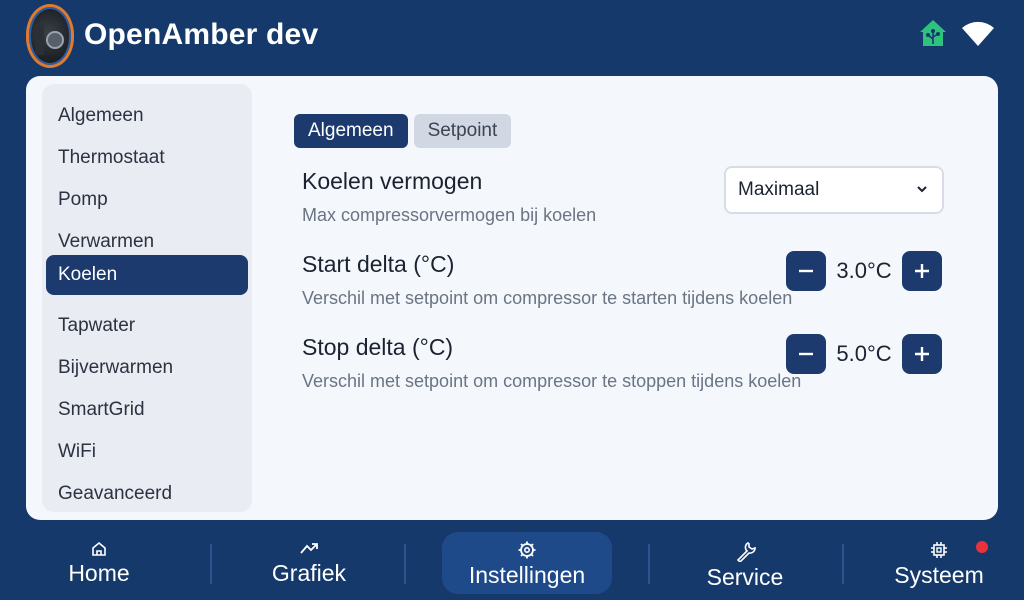 The image size is (1024, 600). What do you see at coordinates (147, 116) in the screenshot?
I see `sidebar-item-algemeen: Algemeen` at bounding box center [147, 116].